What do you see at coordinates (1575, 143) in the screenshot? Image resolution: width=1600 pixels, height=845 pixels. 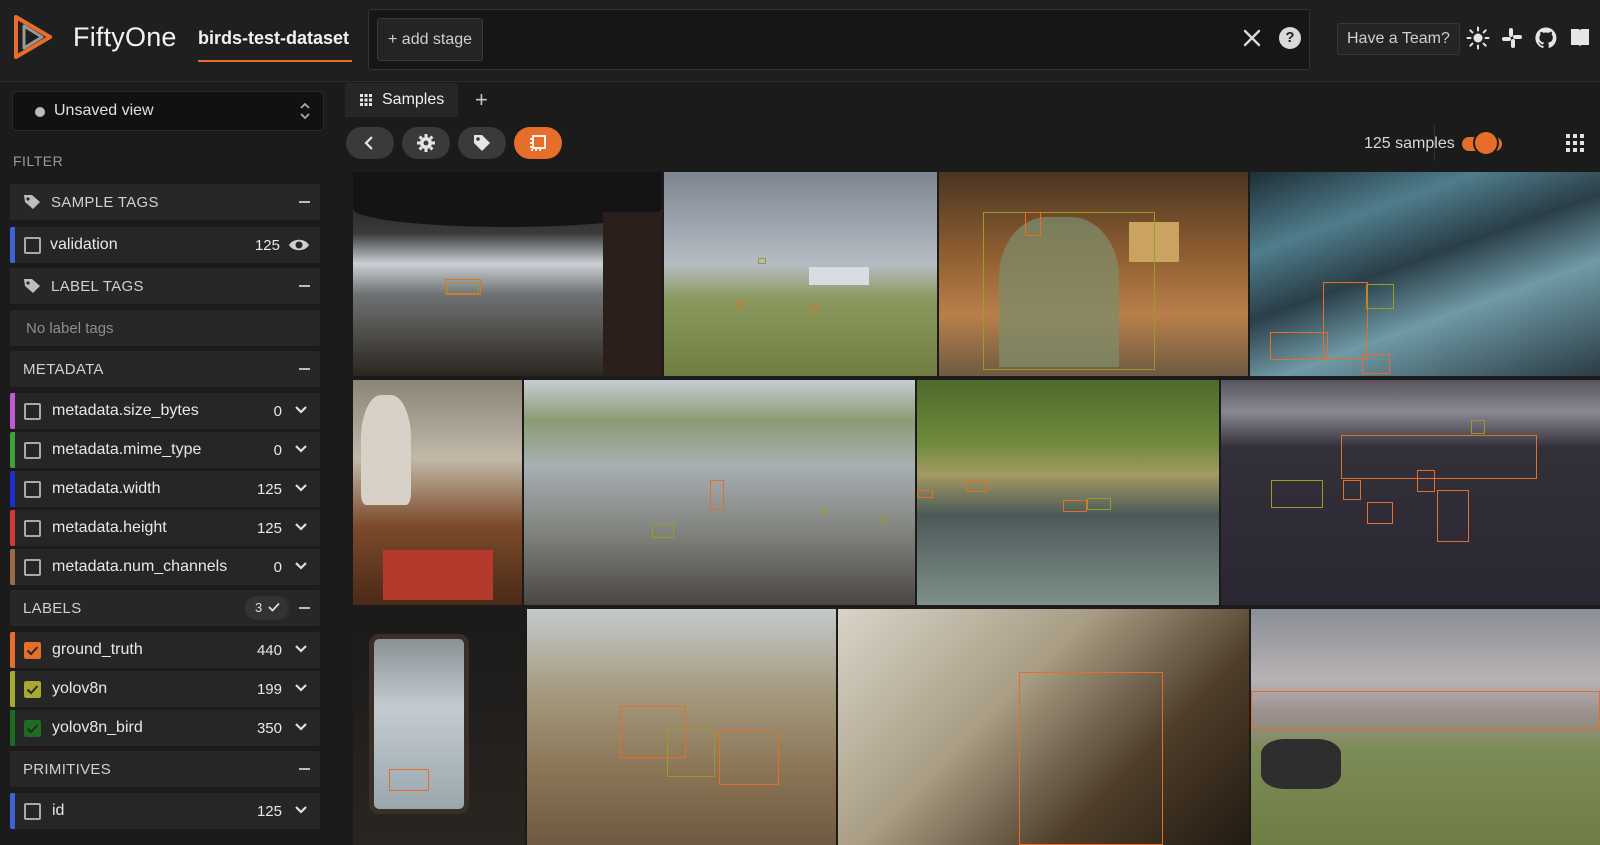 I see `grid-size-icon` at bounding box center [1575, 143].